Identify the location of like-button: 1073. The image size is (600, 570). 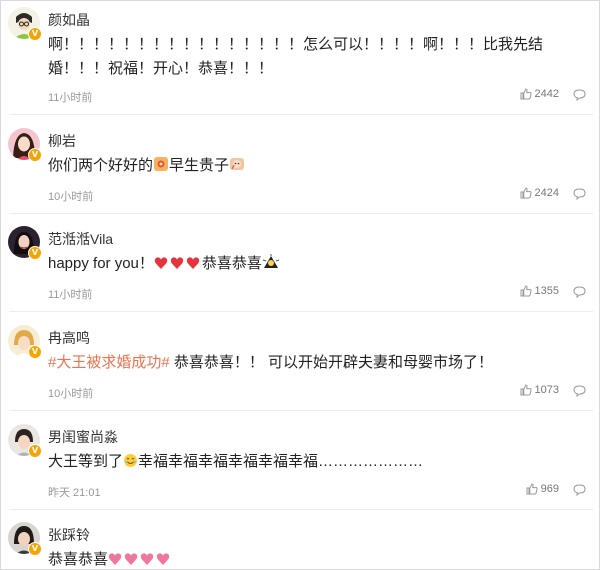
(539, 390).